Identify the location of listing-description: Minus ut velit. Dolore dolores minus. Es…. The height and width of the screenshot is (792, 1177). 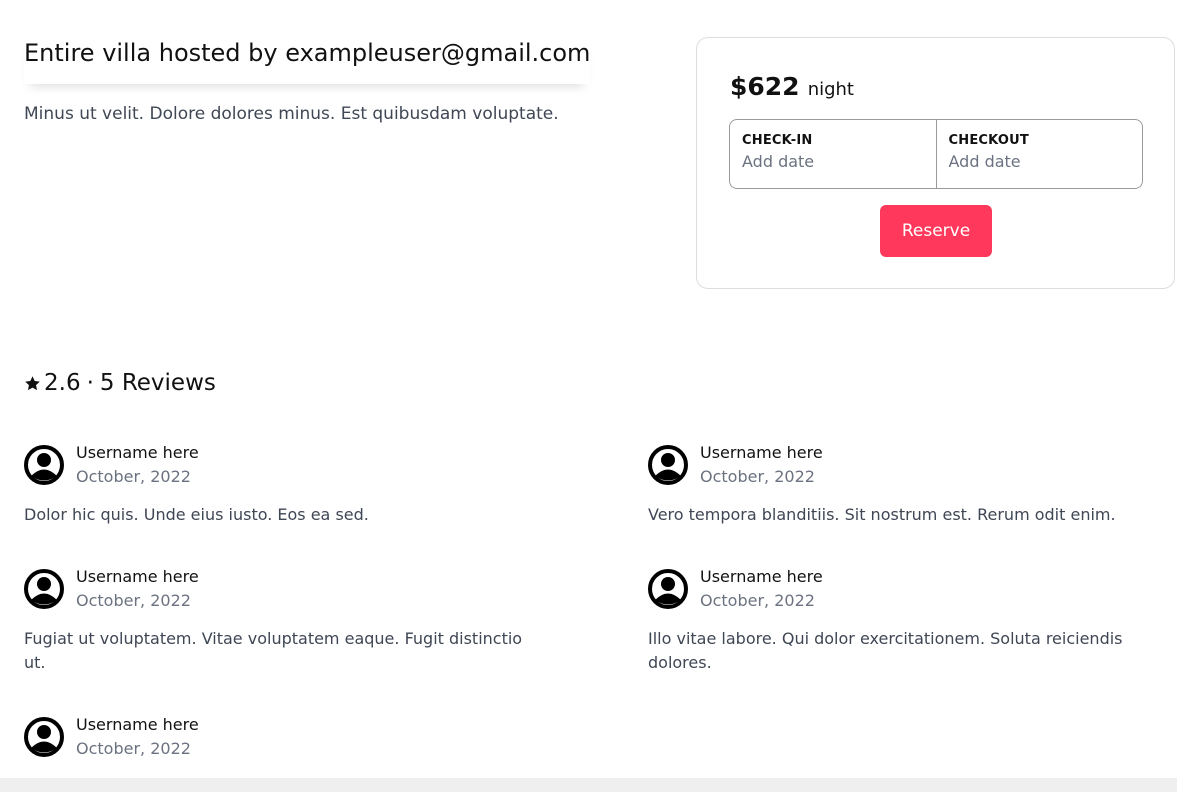
(291, 114).